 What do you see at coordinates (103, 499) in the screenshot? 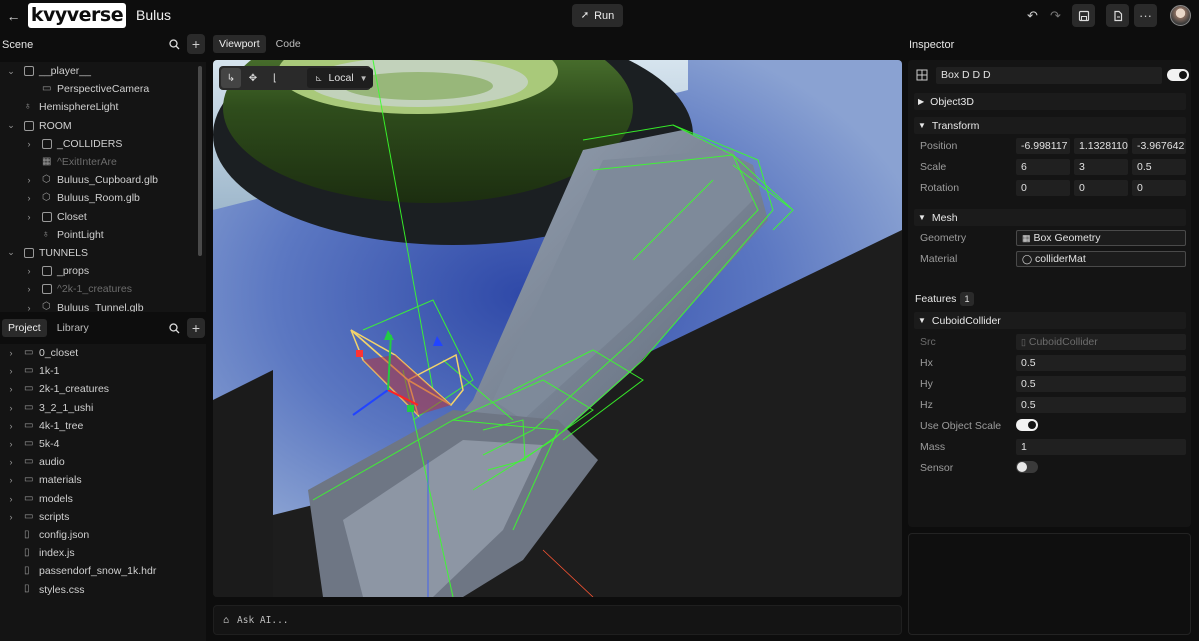
I see `project-folder-item: › ▭ models` at bounding box center [103, 499].